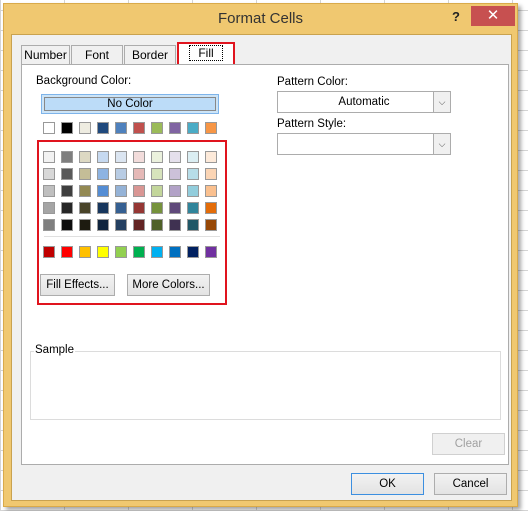  Describe the element at coordinates (493, 16) in the screenshot. I see `close-button: ✕` at that location.